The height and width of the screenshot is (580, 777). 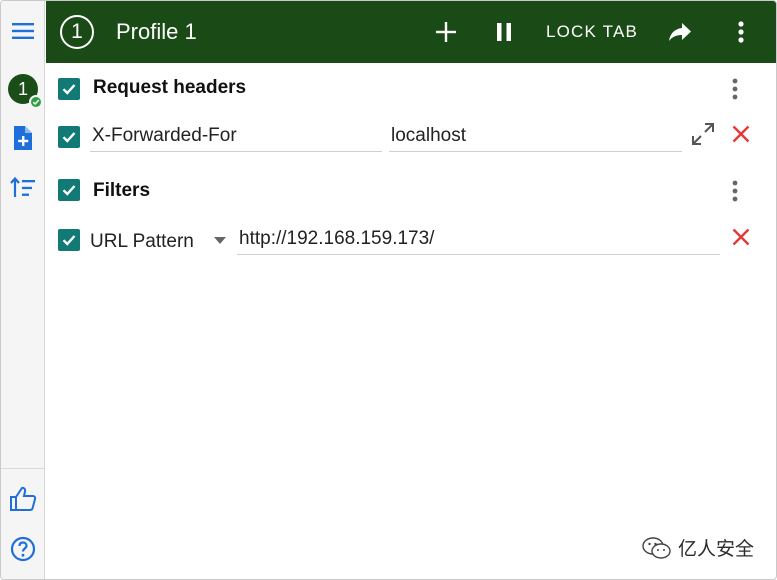 I want to click on delete-filter-button, so click(x=741, y=237).